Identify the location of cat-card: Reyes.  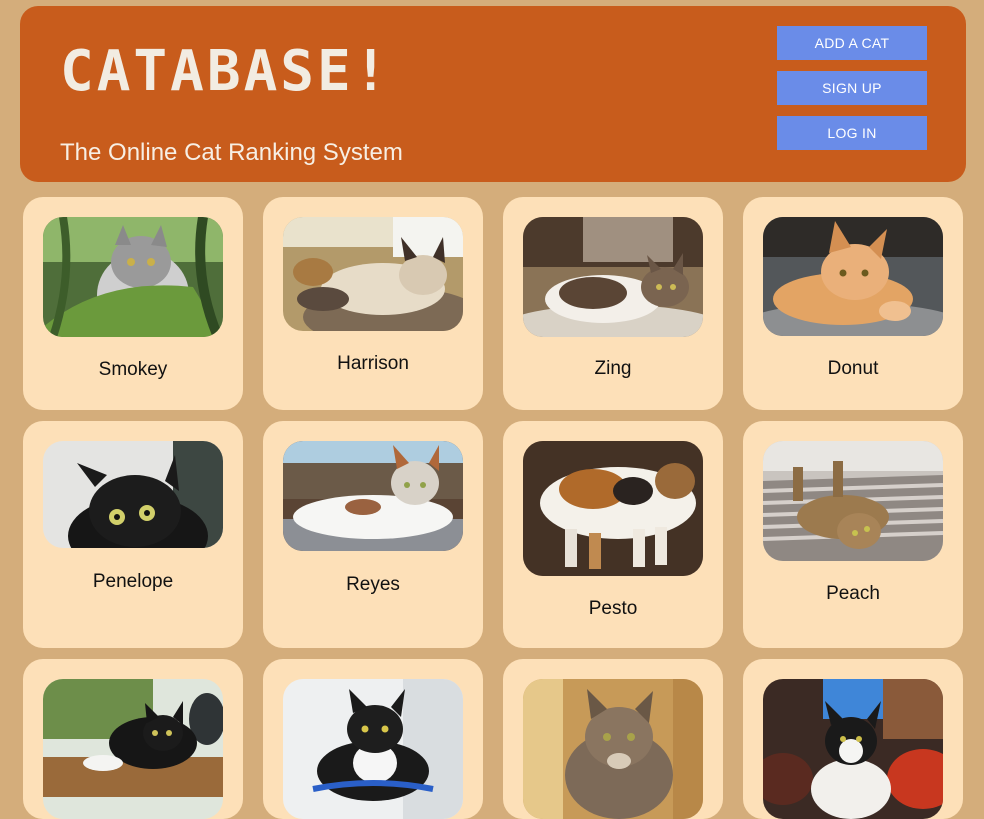
(373, 534).